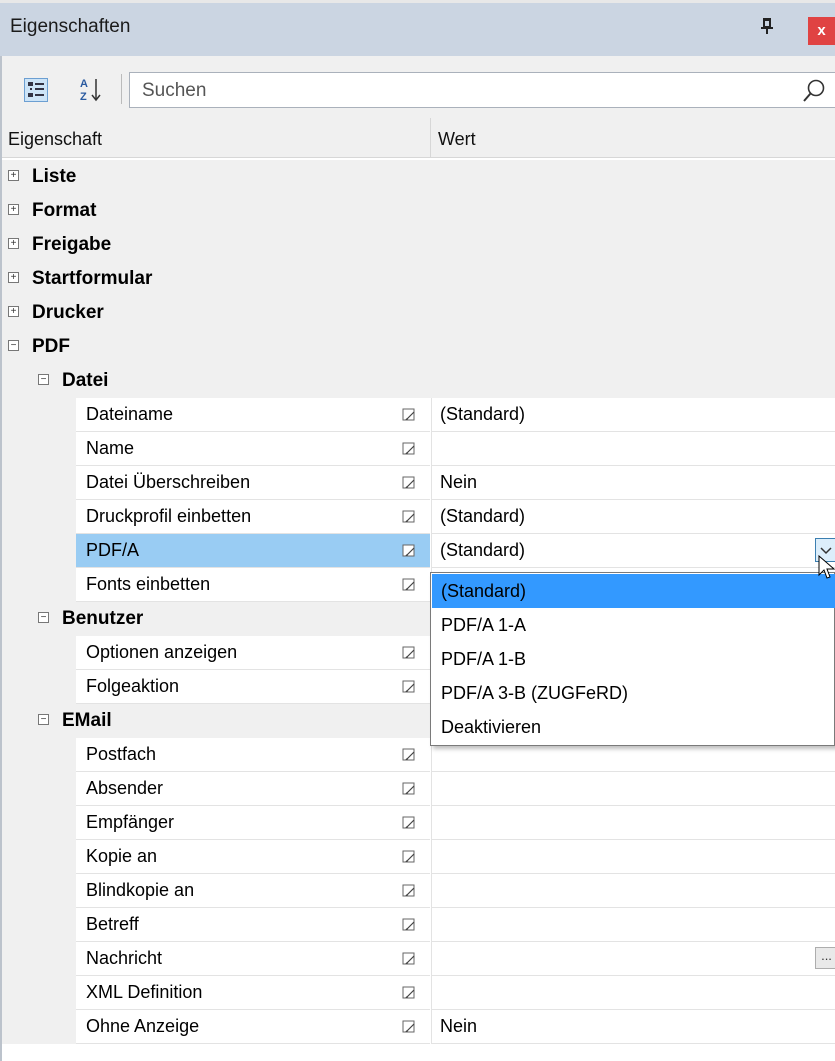  What do you see at coordinates (130, 822) in the screenshot?
I see `property-name: Empfänger` at bounding box center [130, 822].